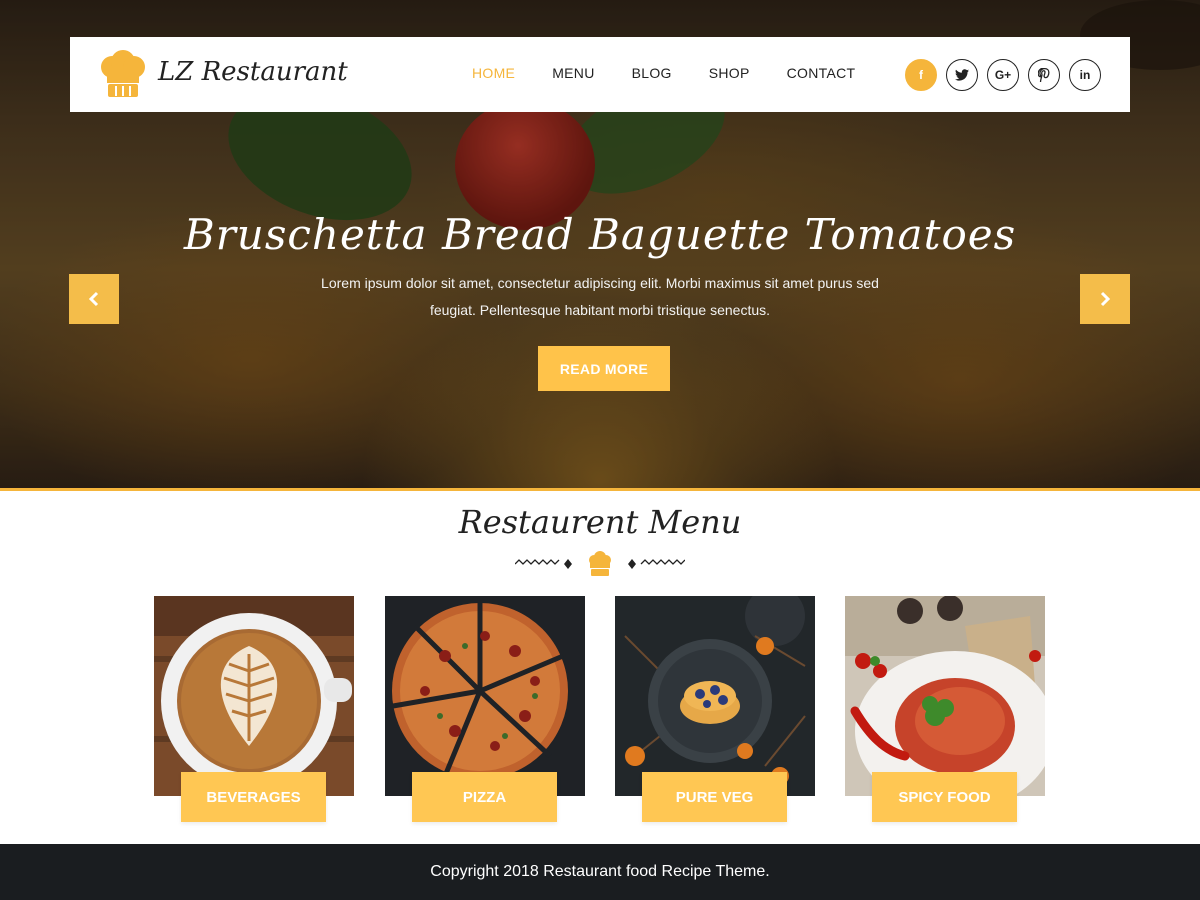 This screenshot has width=1200, height=900. I want to click on main-nav: HOME MENU BLOG SHOP CONTACT, so click(682, 73).